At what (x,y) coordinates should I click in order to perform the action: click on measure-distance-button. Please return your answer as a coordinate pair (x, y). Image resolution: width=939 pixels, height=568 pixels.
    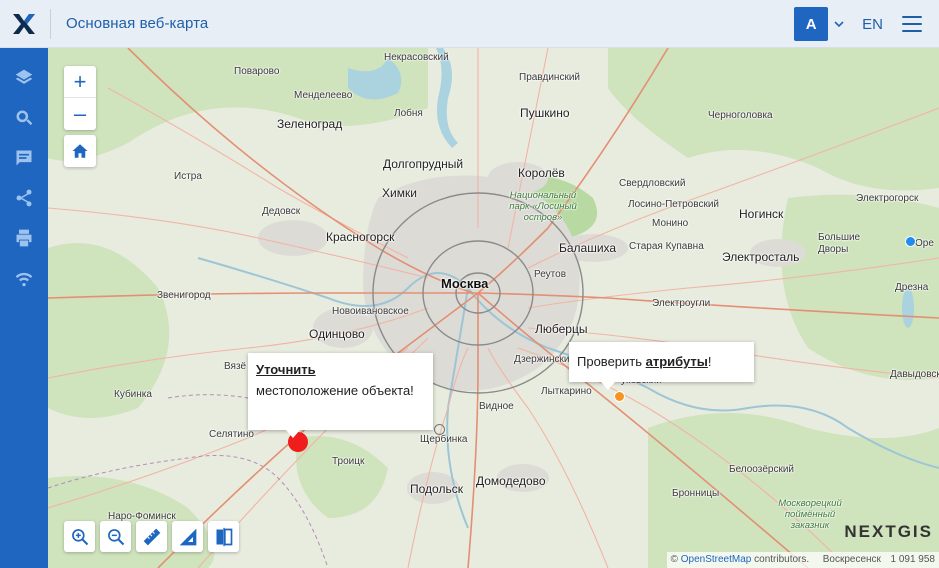
    Looking at the image, I should click on (151, 536).